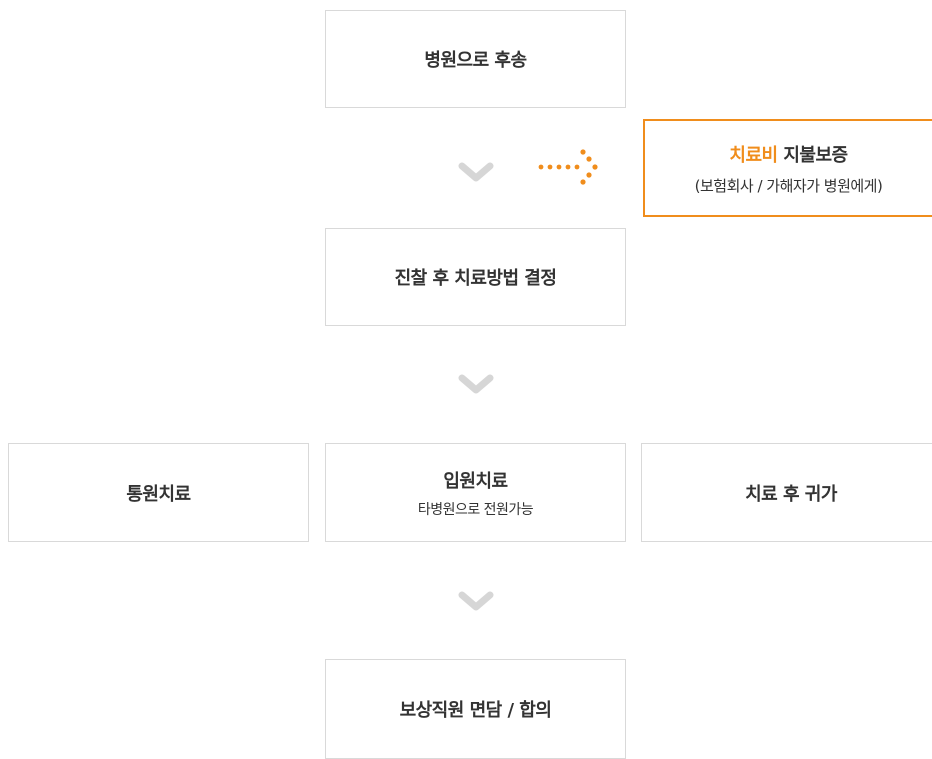 The width and height of the screenshot is (932, 759). I want to click on payment-guarantee-title-rest: 지불보증, so click(812, 155).